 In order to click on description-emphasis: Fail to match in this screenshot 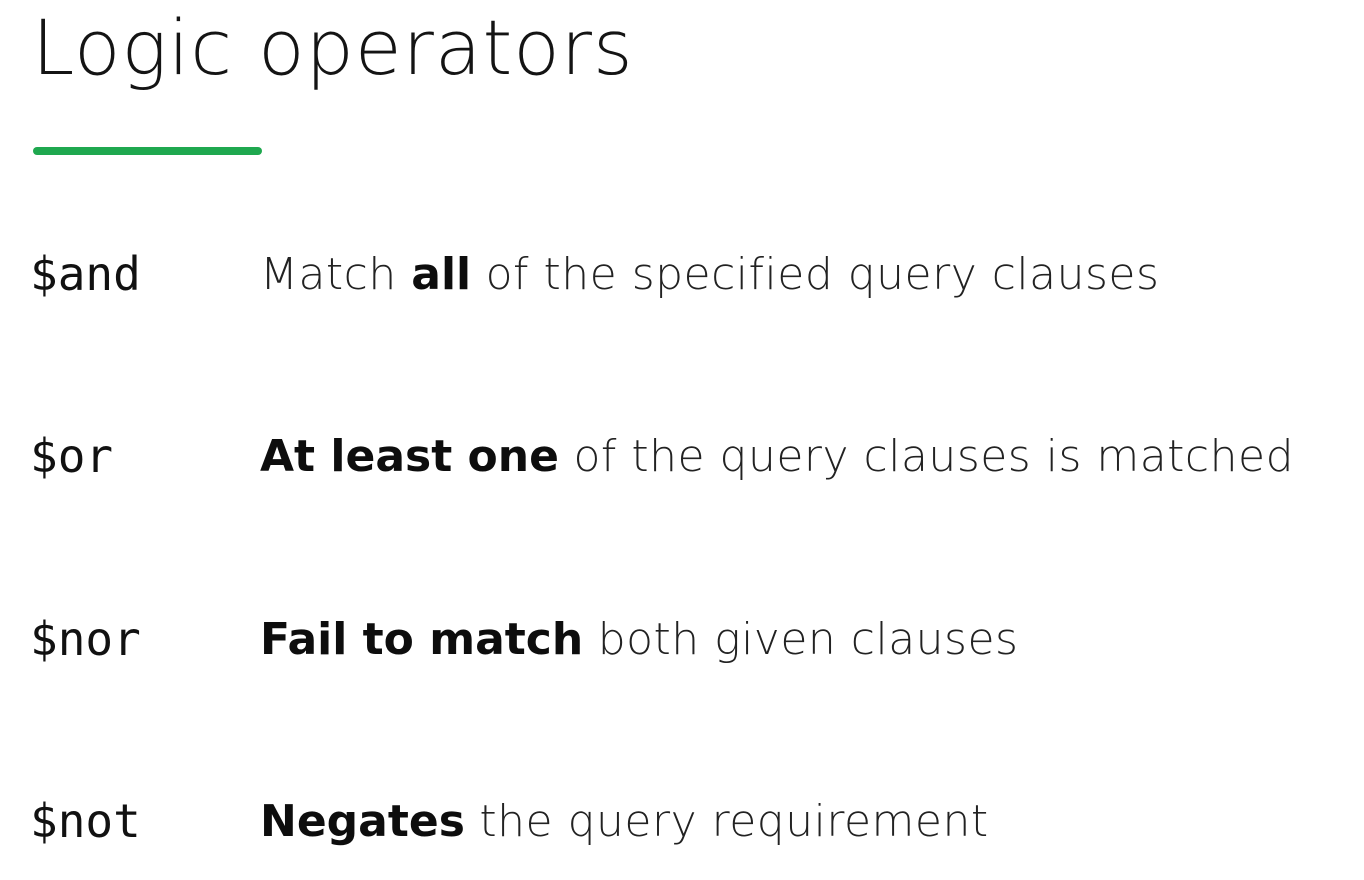, I will do `click(422, 639)`.